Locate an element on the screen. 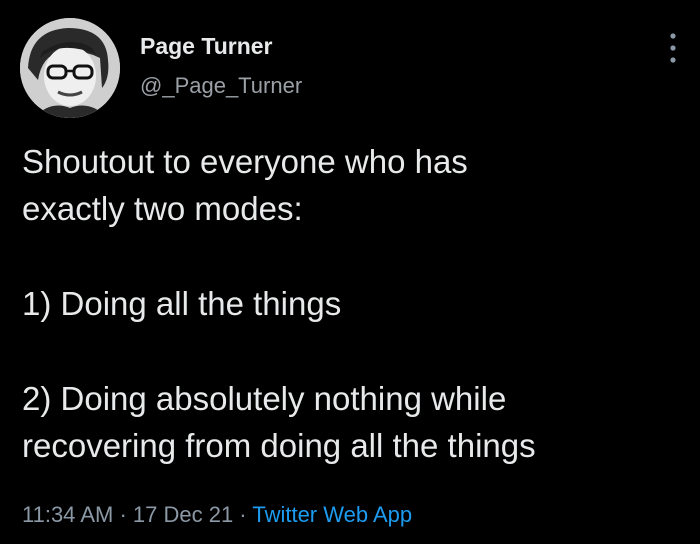 This screenshot has width=700, height=544. tweet-line: recovering from doing all the things is located at coordinates (279, 445).